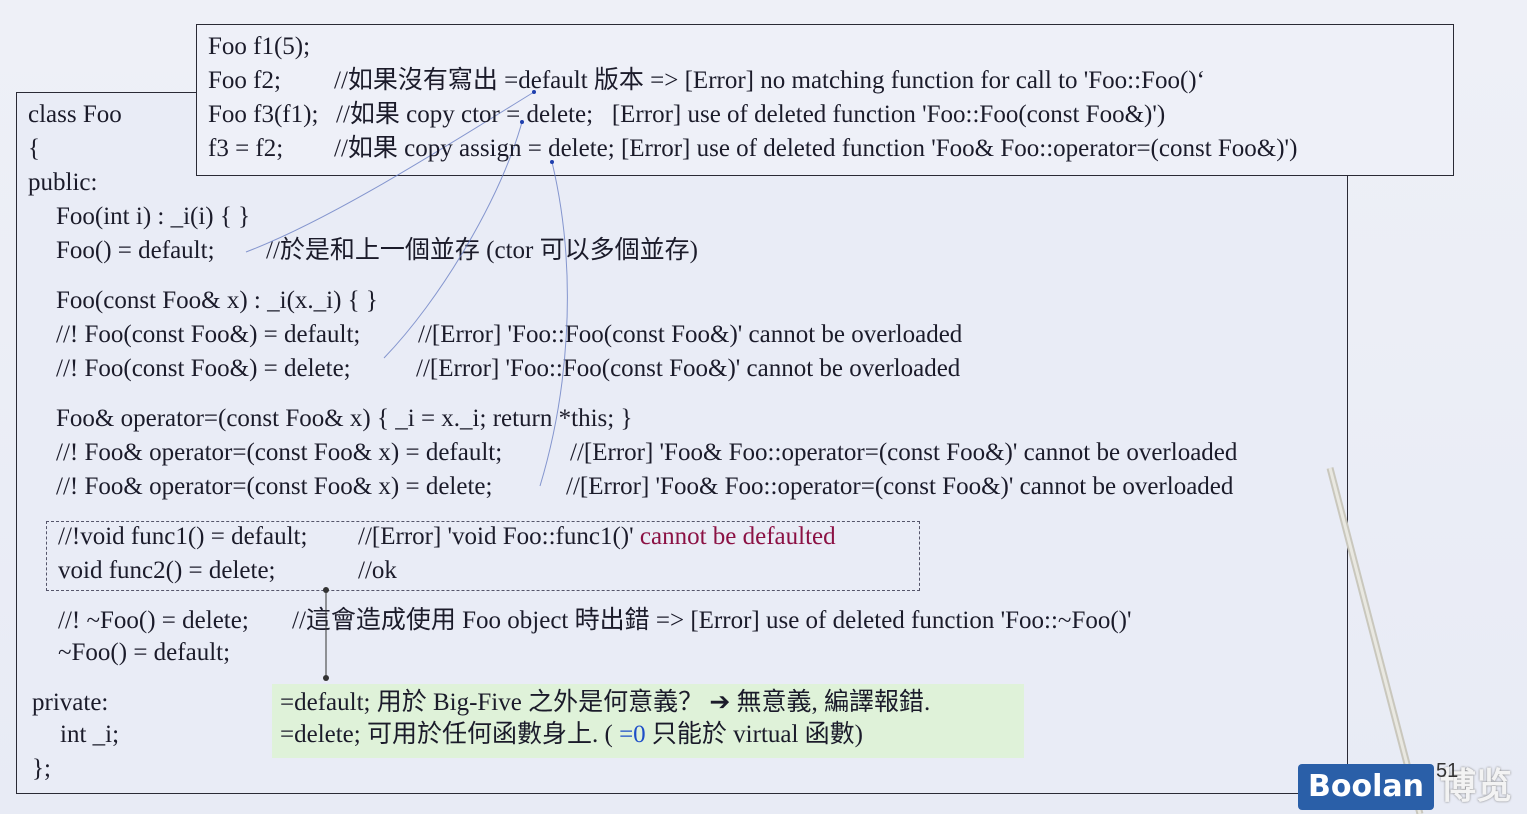 The width and height of the screenshot is (1527, 814). What do you see at coordinates (1447, 771) in the screenshot?
I see `page-number: 51` at bounding box center [1447, 771].